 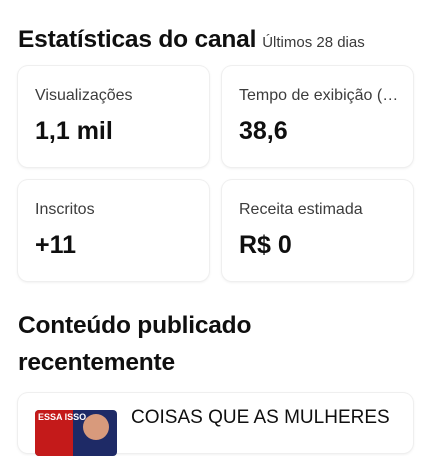 What do you see at coordinates (135, 344) in the screenshot?
I see `recent-content-heading: Conteúdo publicado recentemente` at bounding box center [135, 344].